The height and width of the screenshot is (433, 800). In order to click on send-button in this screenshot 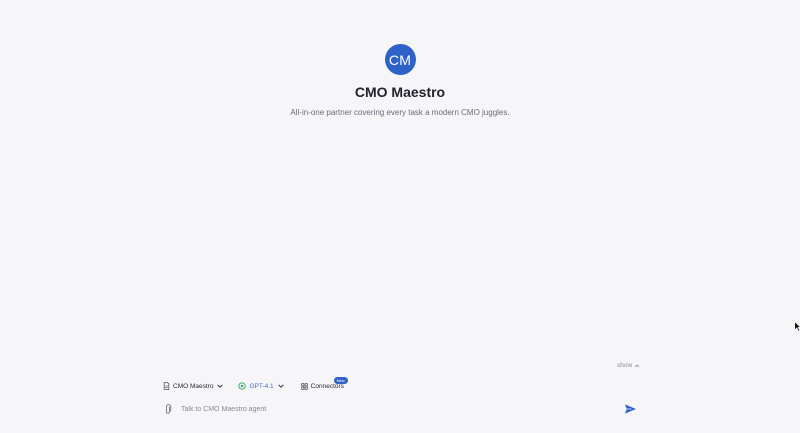, I will do `click(631, 409)`.